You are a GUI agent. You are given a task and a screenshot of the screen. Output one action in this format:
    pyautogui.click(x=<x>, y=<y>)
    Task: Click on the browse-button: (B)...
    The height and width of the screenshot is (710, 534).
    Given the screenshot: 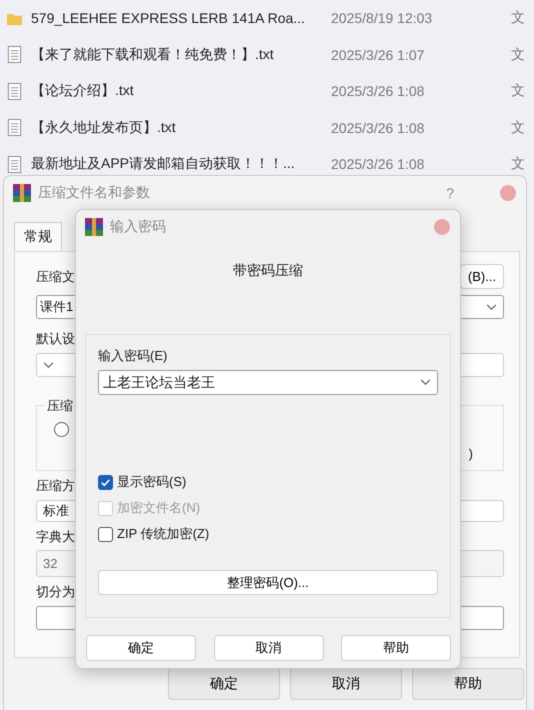 What is the action you would take?
    pyautogui.click(x=482, y=276)
    